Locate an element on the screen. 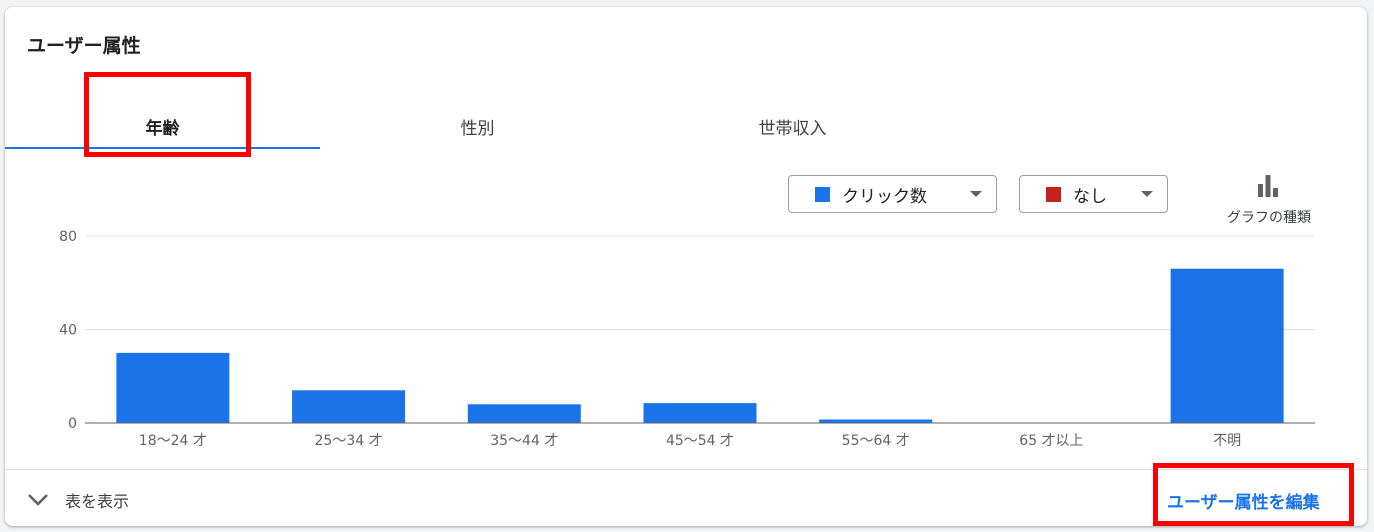 Image resolution: width=1374 pixels, height=532 pixels. show-table-toggle: 表を表示 is located at coordinates (78, 500).